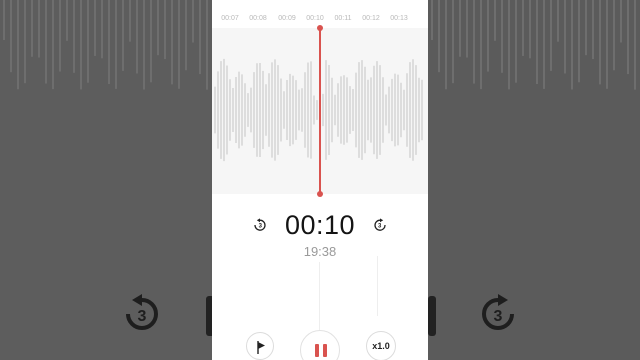 This screenshot has width=640, height=360. I want to click on timeline-tick: 00:08, so click(258, 18).